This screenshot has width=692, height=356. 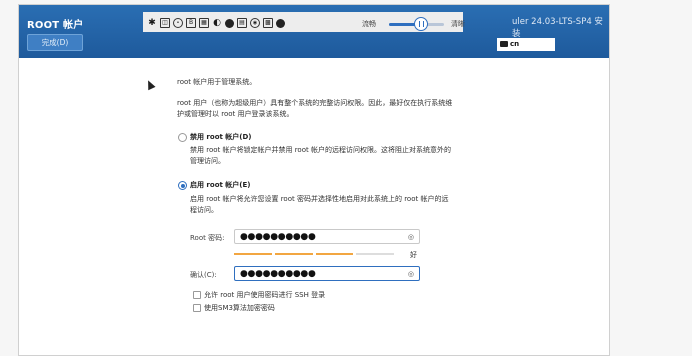 What do you see at coordinates (504, 44) in the screenshot?
I see `keyboard-icon` at bounding box center [504, 44].